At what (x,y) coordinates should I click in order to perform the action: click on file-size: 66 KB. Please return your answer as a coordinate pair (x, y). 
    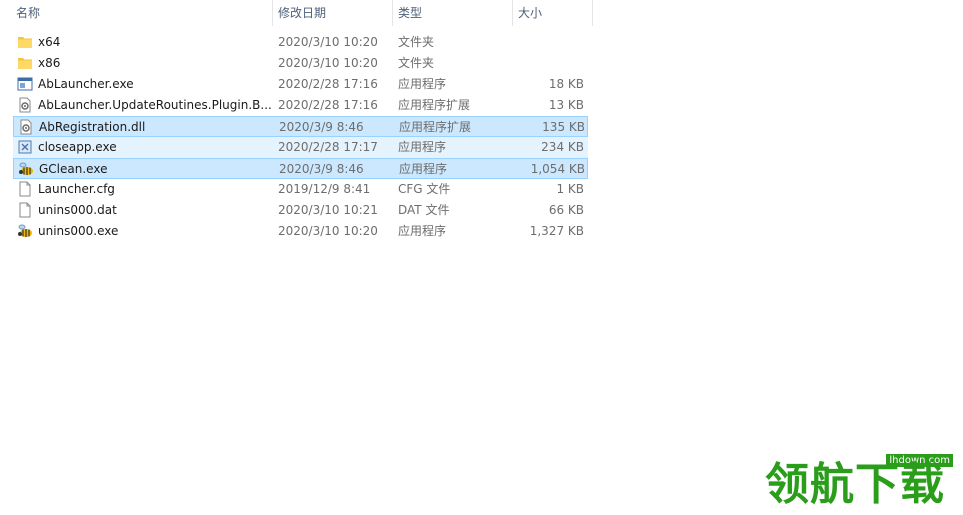
    Looking at the image, I should click on (566, 210).